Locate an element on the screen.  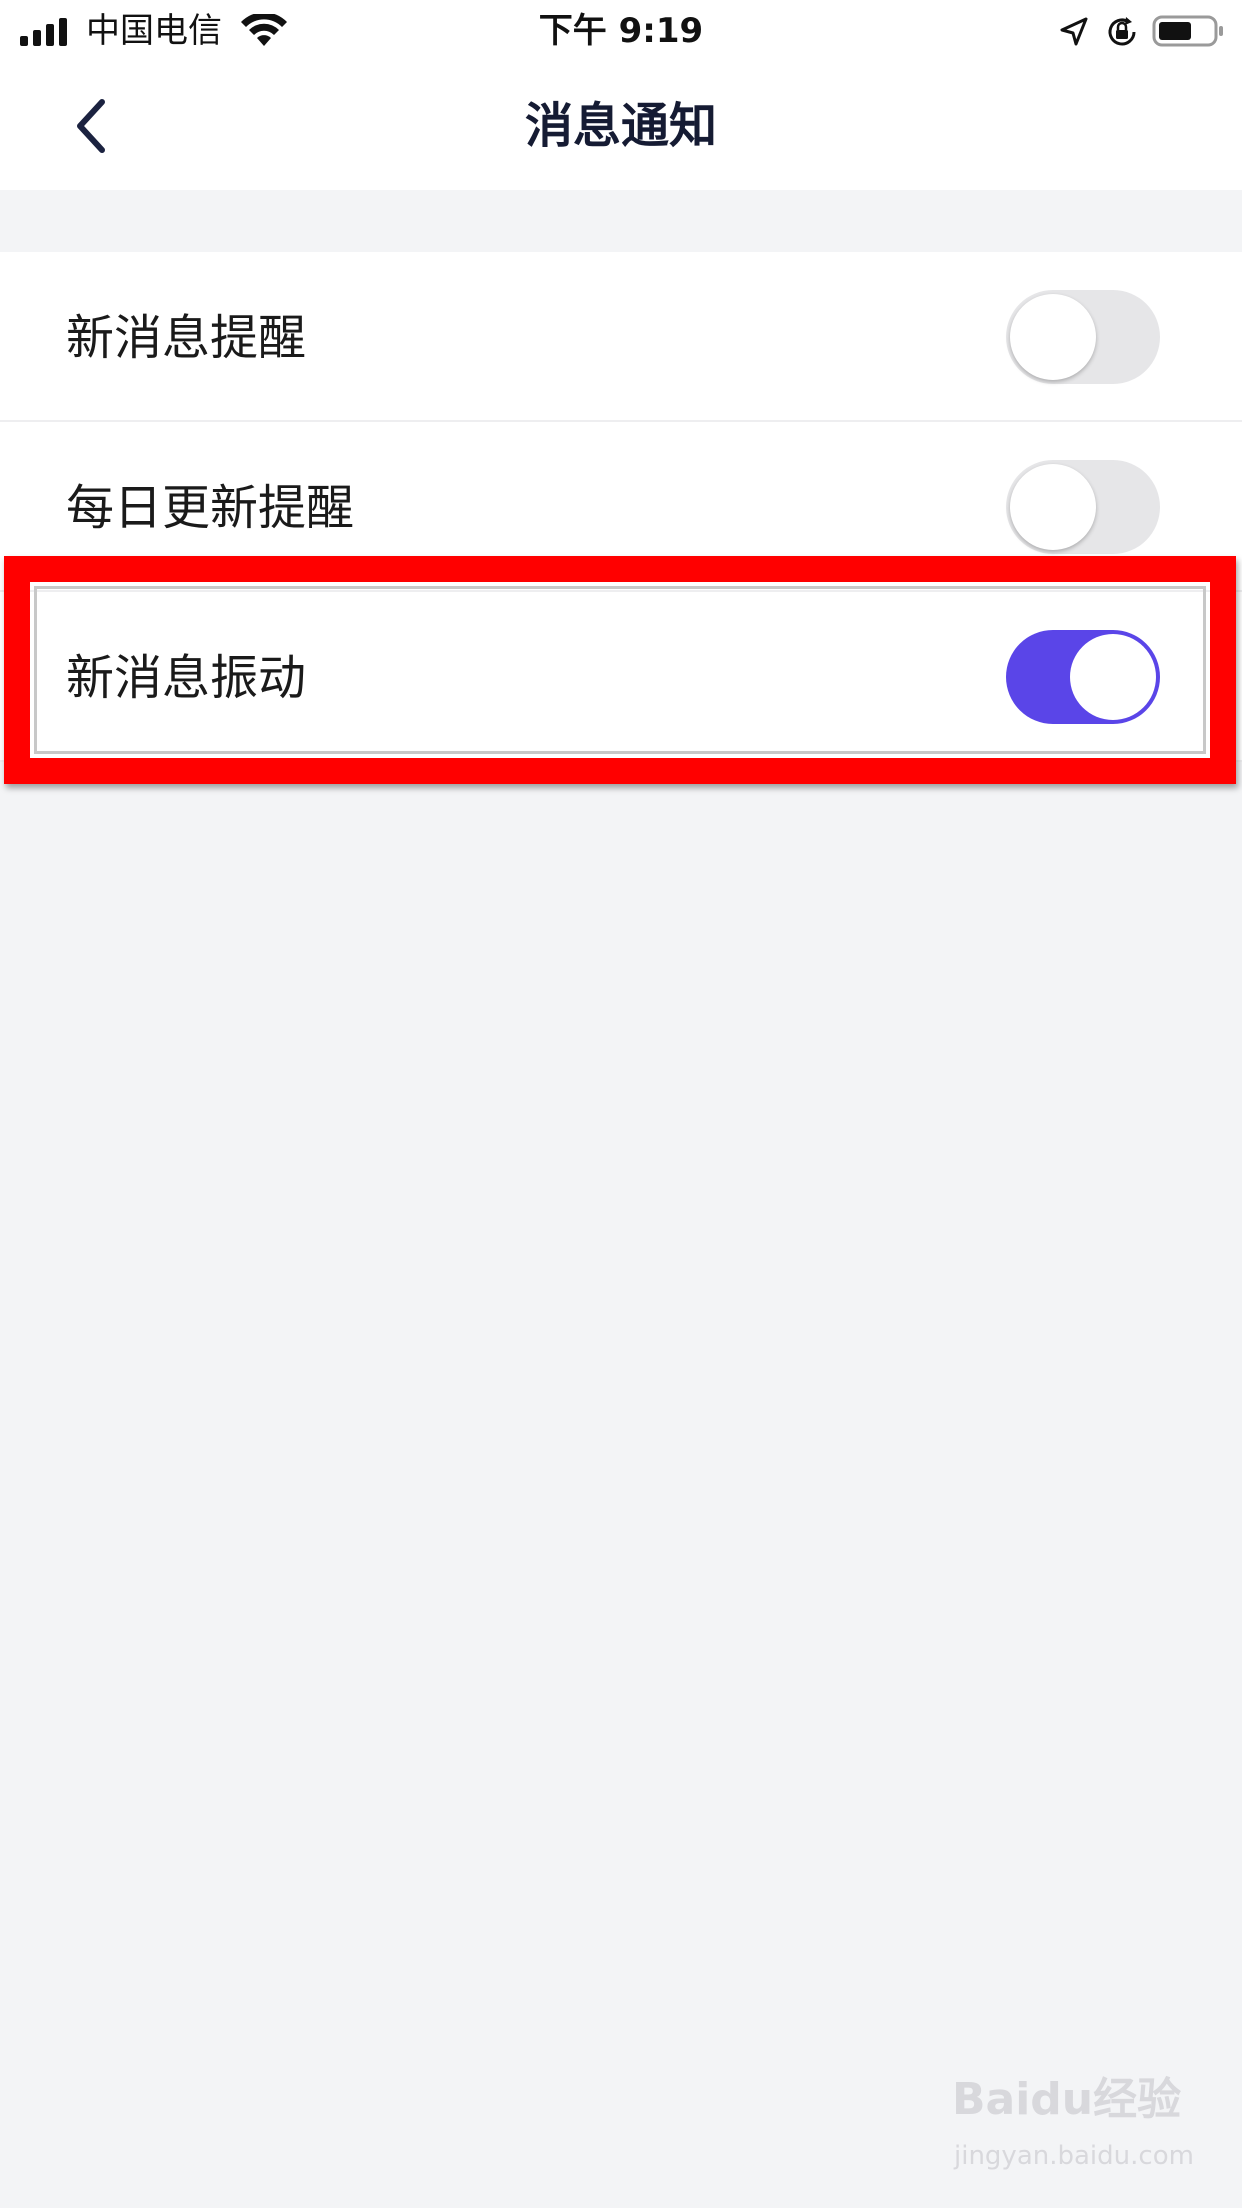
new-message-reminder-toggle is located at coordinates (1083, 337).